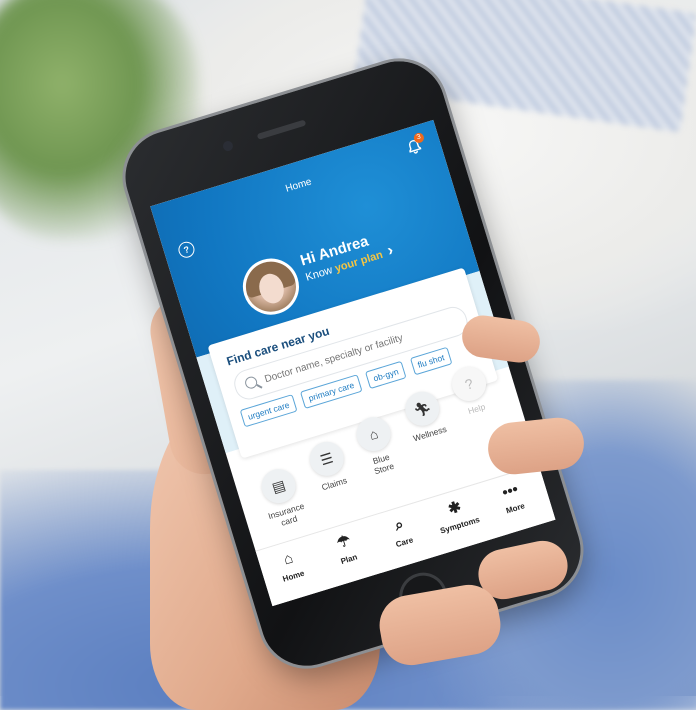 This screenshot has height=710, width=696. I want to click on tile-label-line1: Help, so click(476, 409).